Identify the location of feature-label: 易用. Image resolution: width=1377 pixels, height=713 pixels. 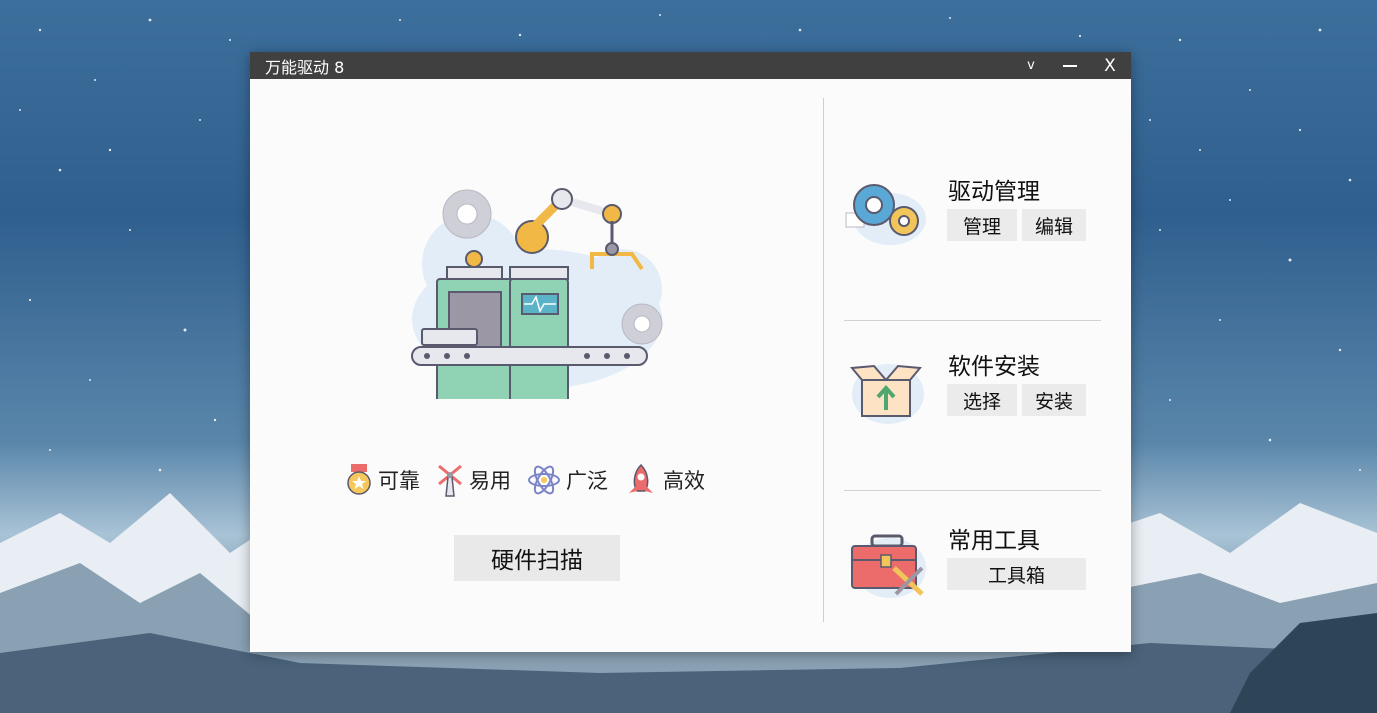
(490, 481).